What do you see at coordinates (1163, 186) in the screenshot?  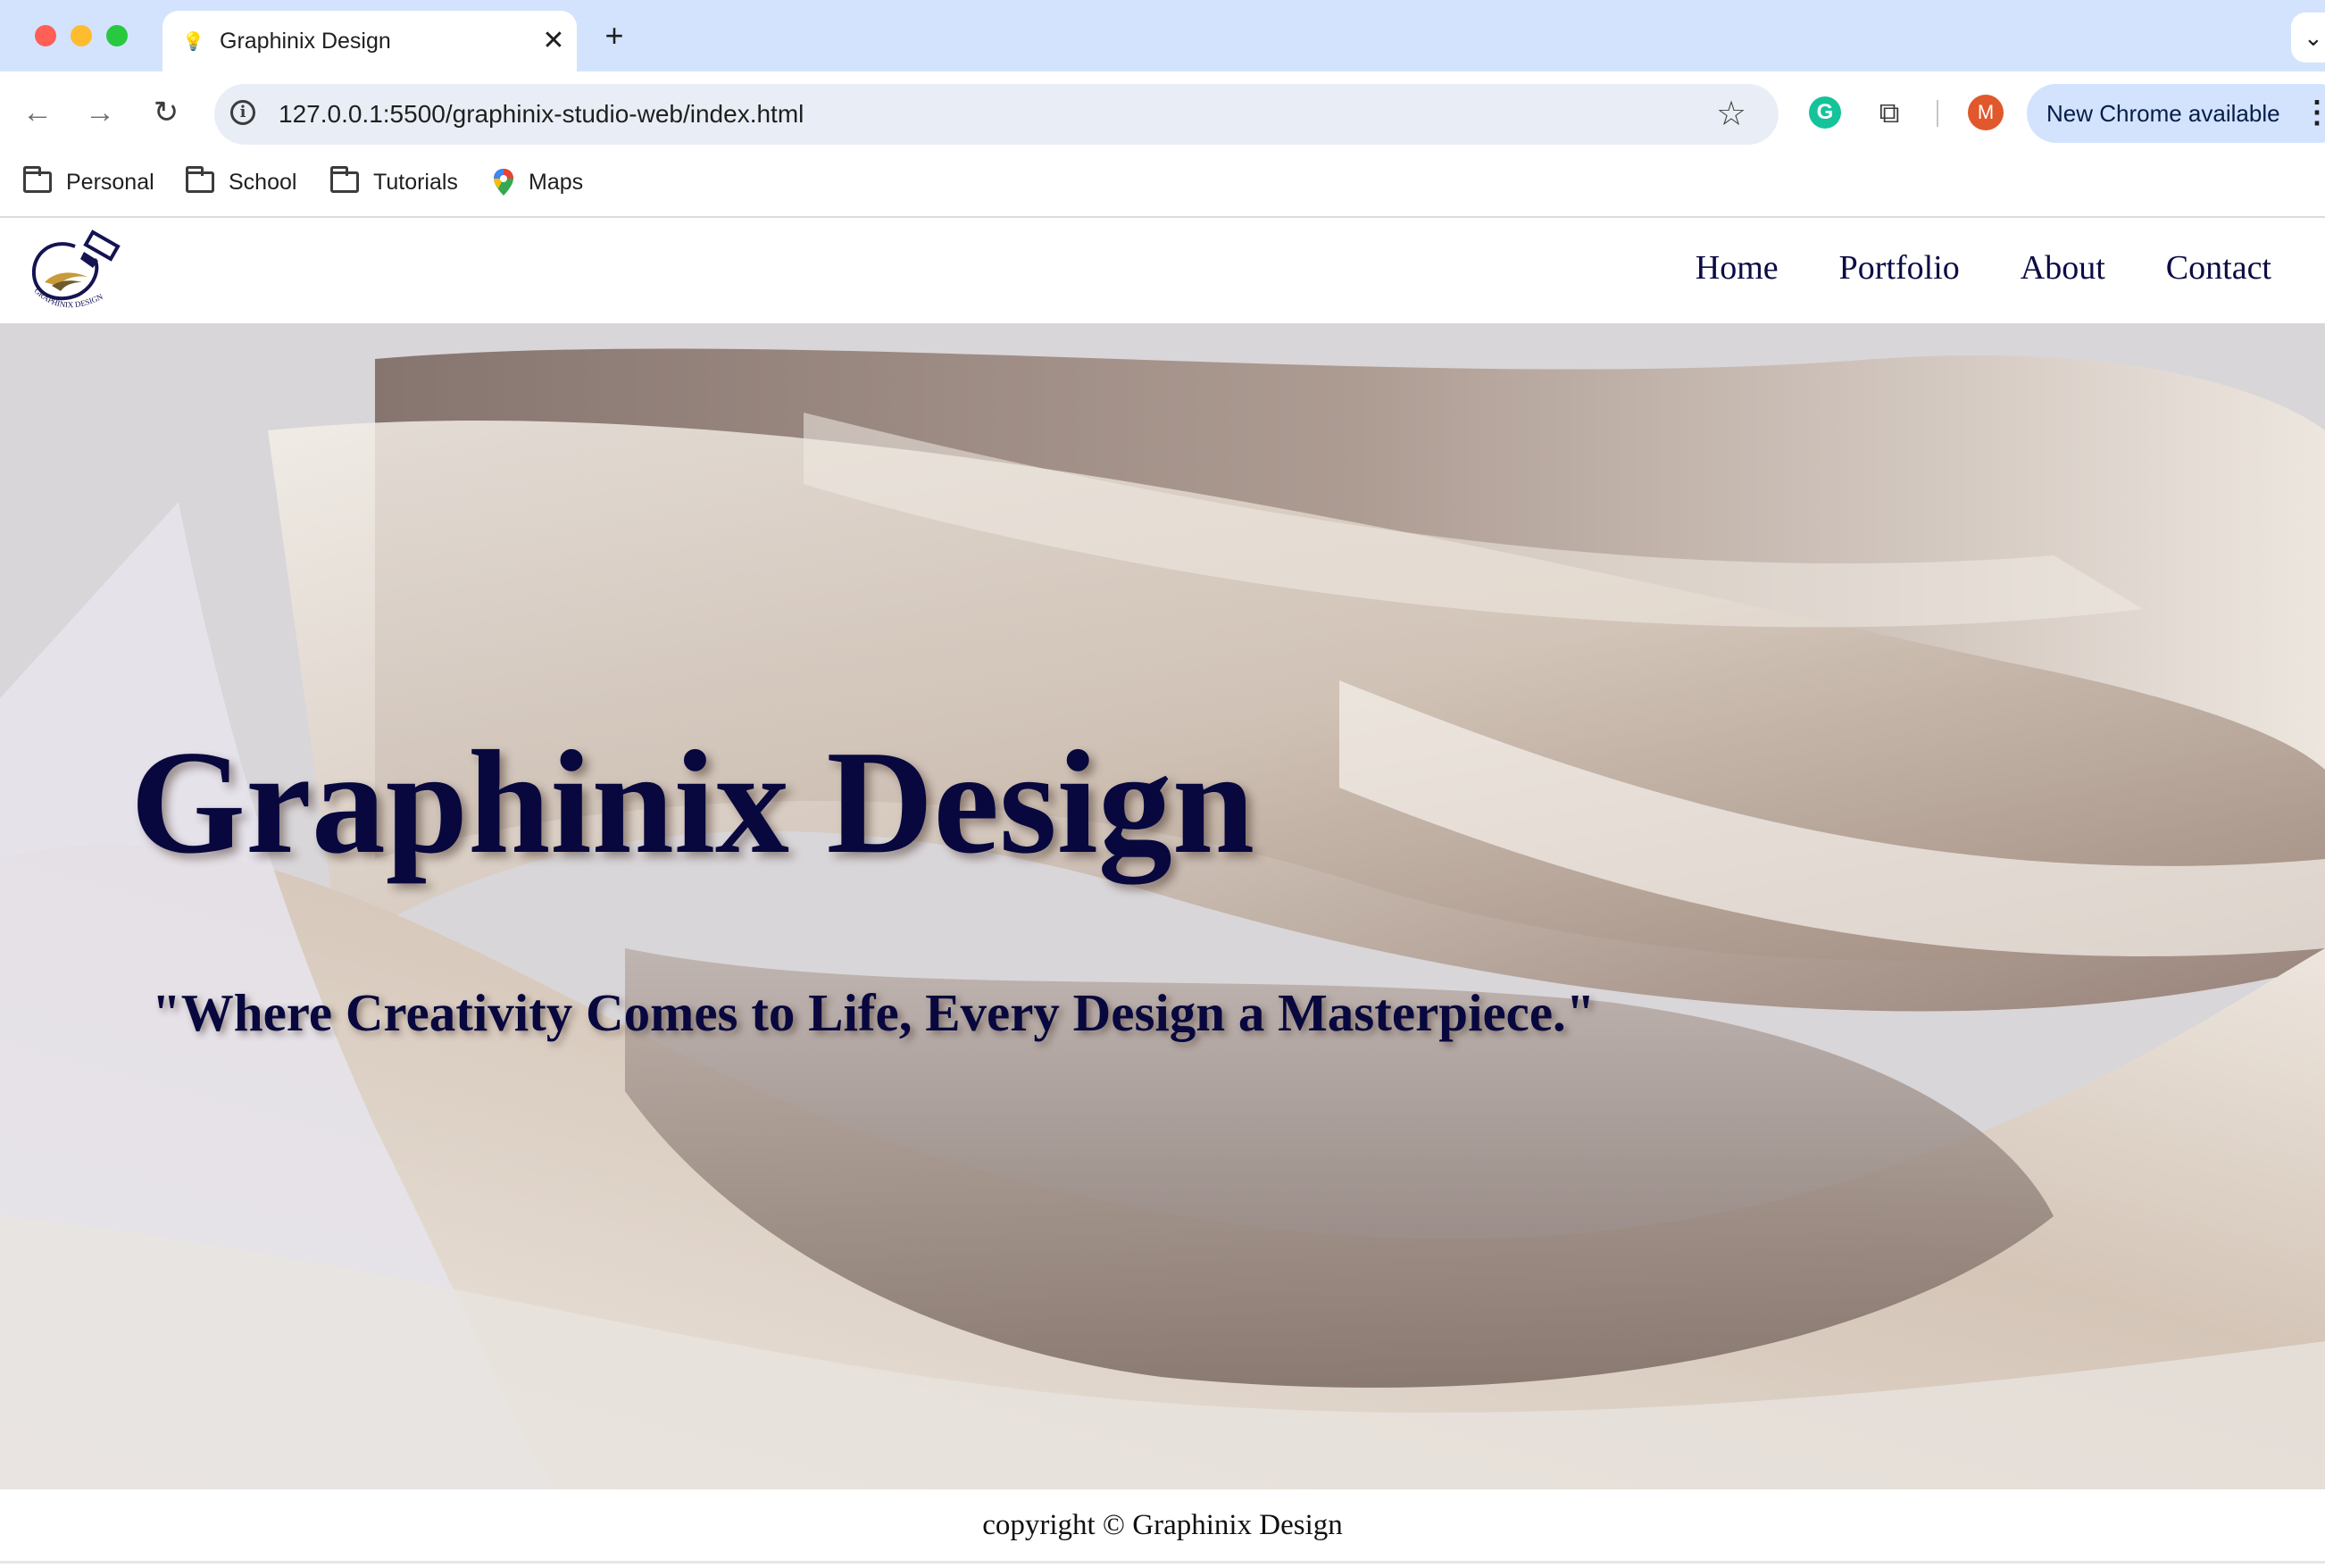 I see `bookmarks-bar: Personal School Tutorials Maps` at bounding box center [1163, 186].